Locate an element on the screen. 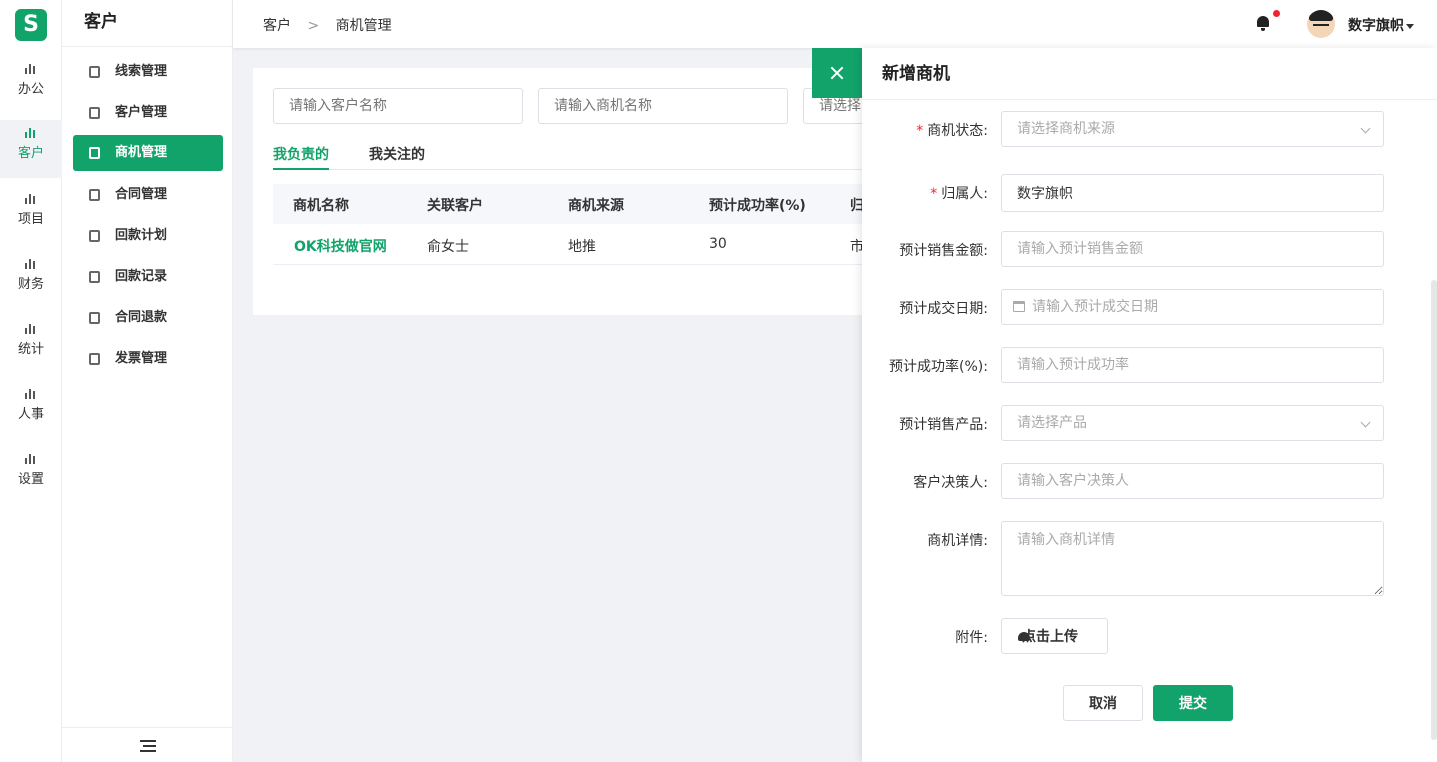 The width and height of the screenshot is (1437, 762). app-logo: S is located at coordinates (31, 25).